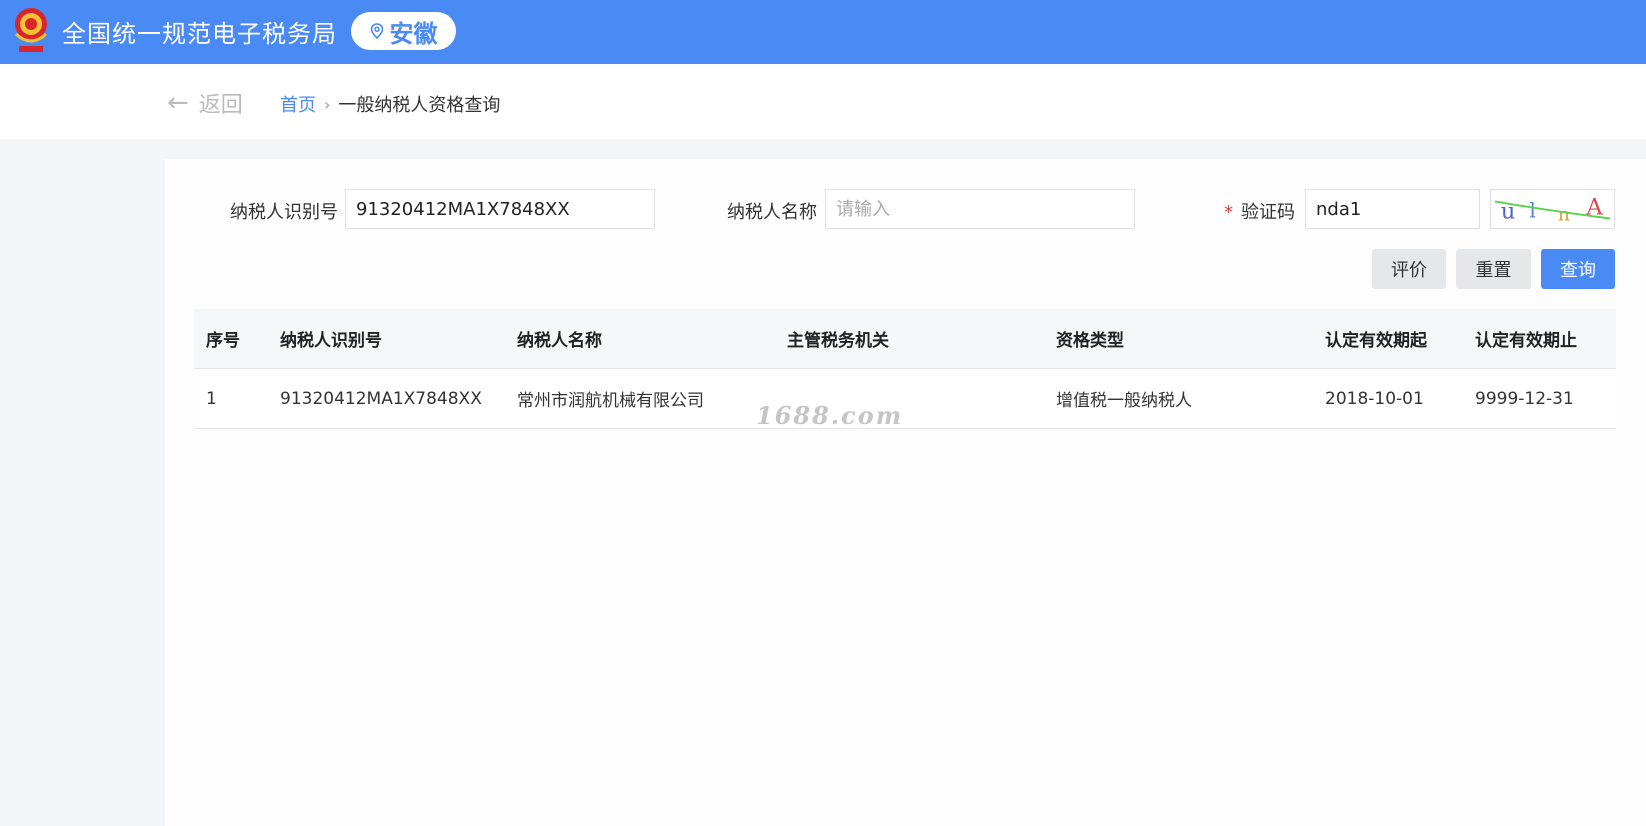 The width and height of the screenshot is (1646, 826). Describe the element at coordinates (220, 105) in the screenshot. I see `back-label: 返回` at that location.